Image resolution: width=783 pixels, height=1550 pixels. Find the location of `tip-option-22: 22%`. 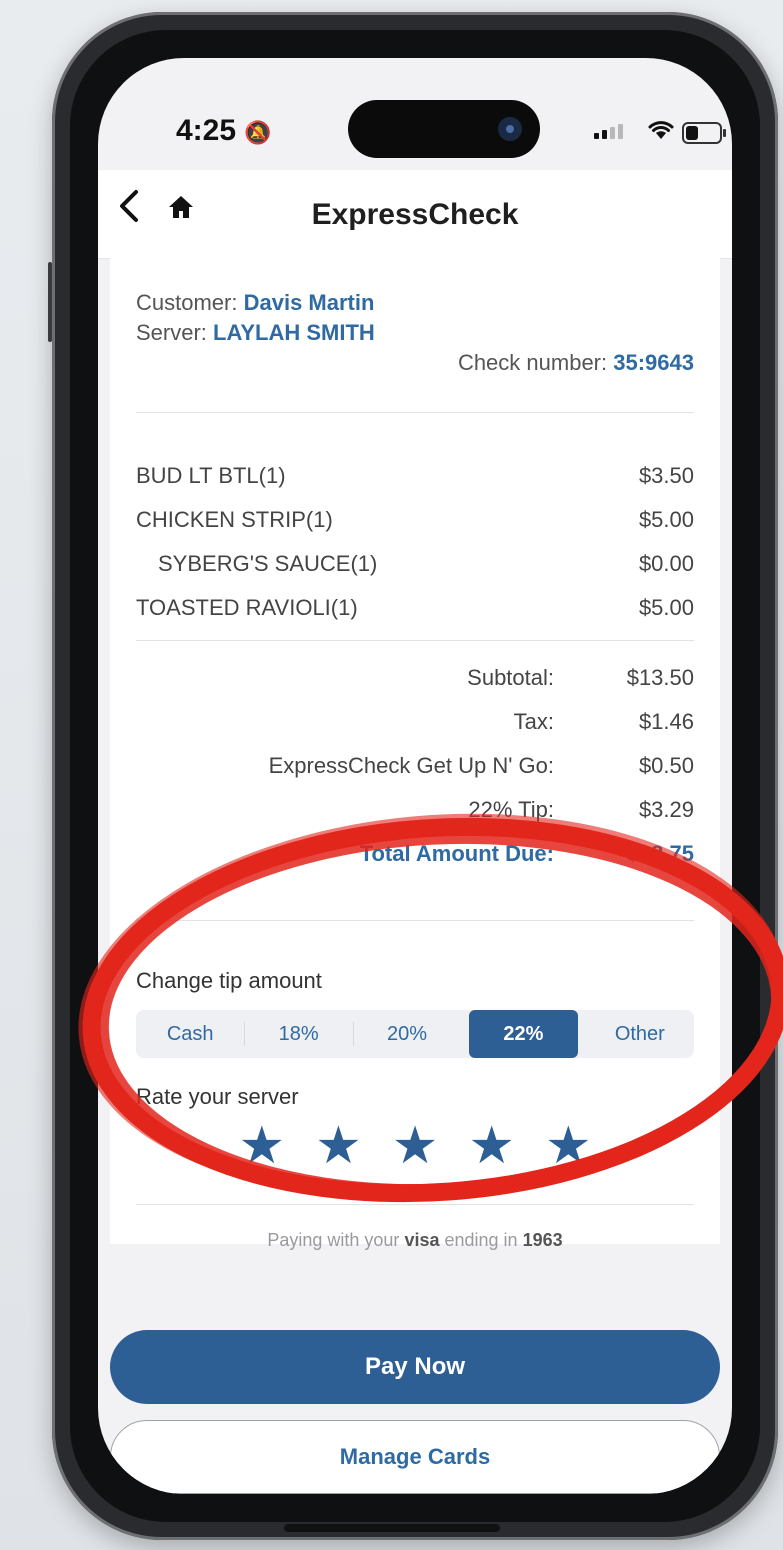

tip-option-22: 22% is located at coordinates (523, 1034).